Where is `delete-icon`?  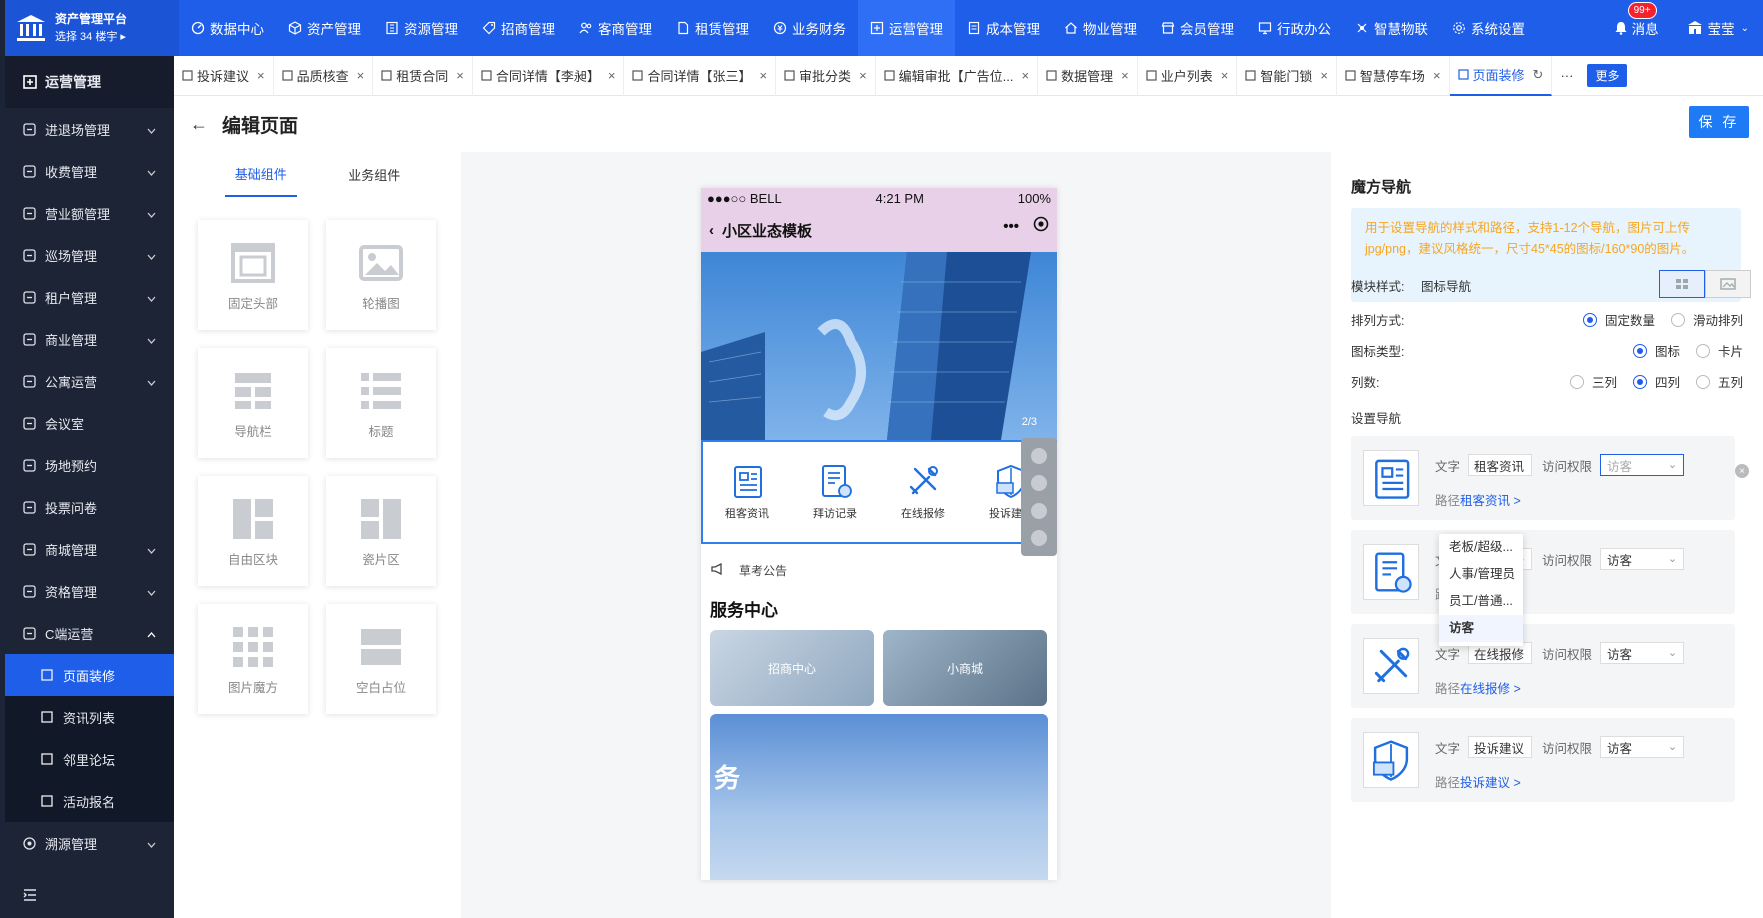 delete-icon is located at coordinates (1039, 538).